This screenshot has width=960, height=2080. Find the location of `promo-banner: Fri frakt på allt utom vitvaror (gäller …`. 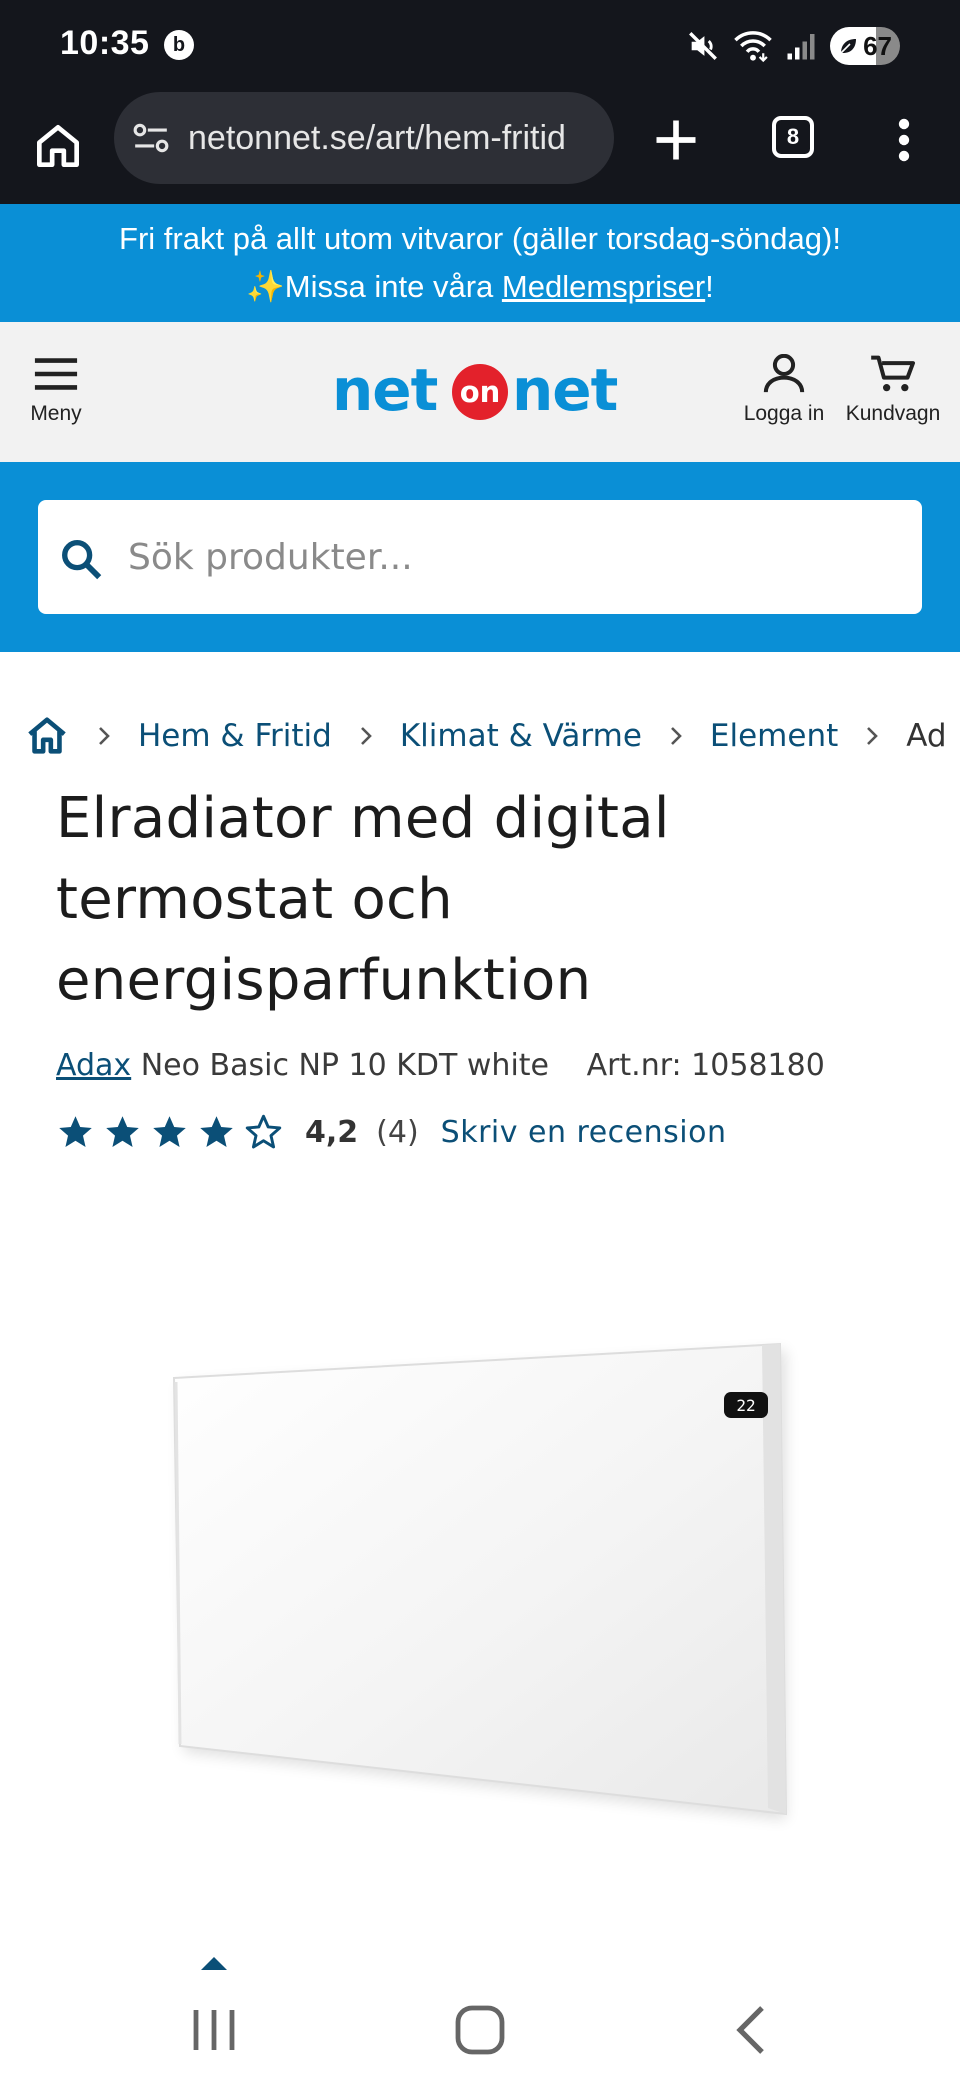

promo-banner: Fri frakt på allt utom vitvaror (gäller … is located at coordinates (480, 263).